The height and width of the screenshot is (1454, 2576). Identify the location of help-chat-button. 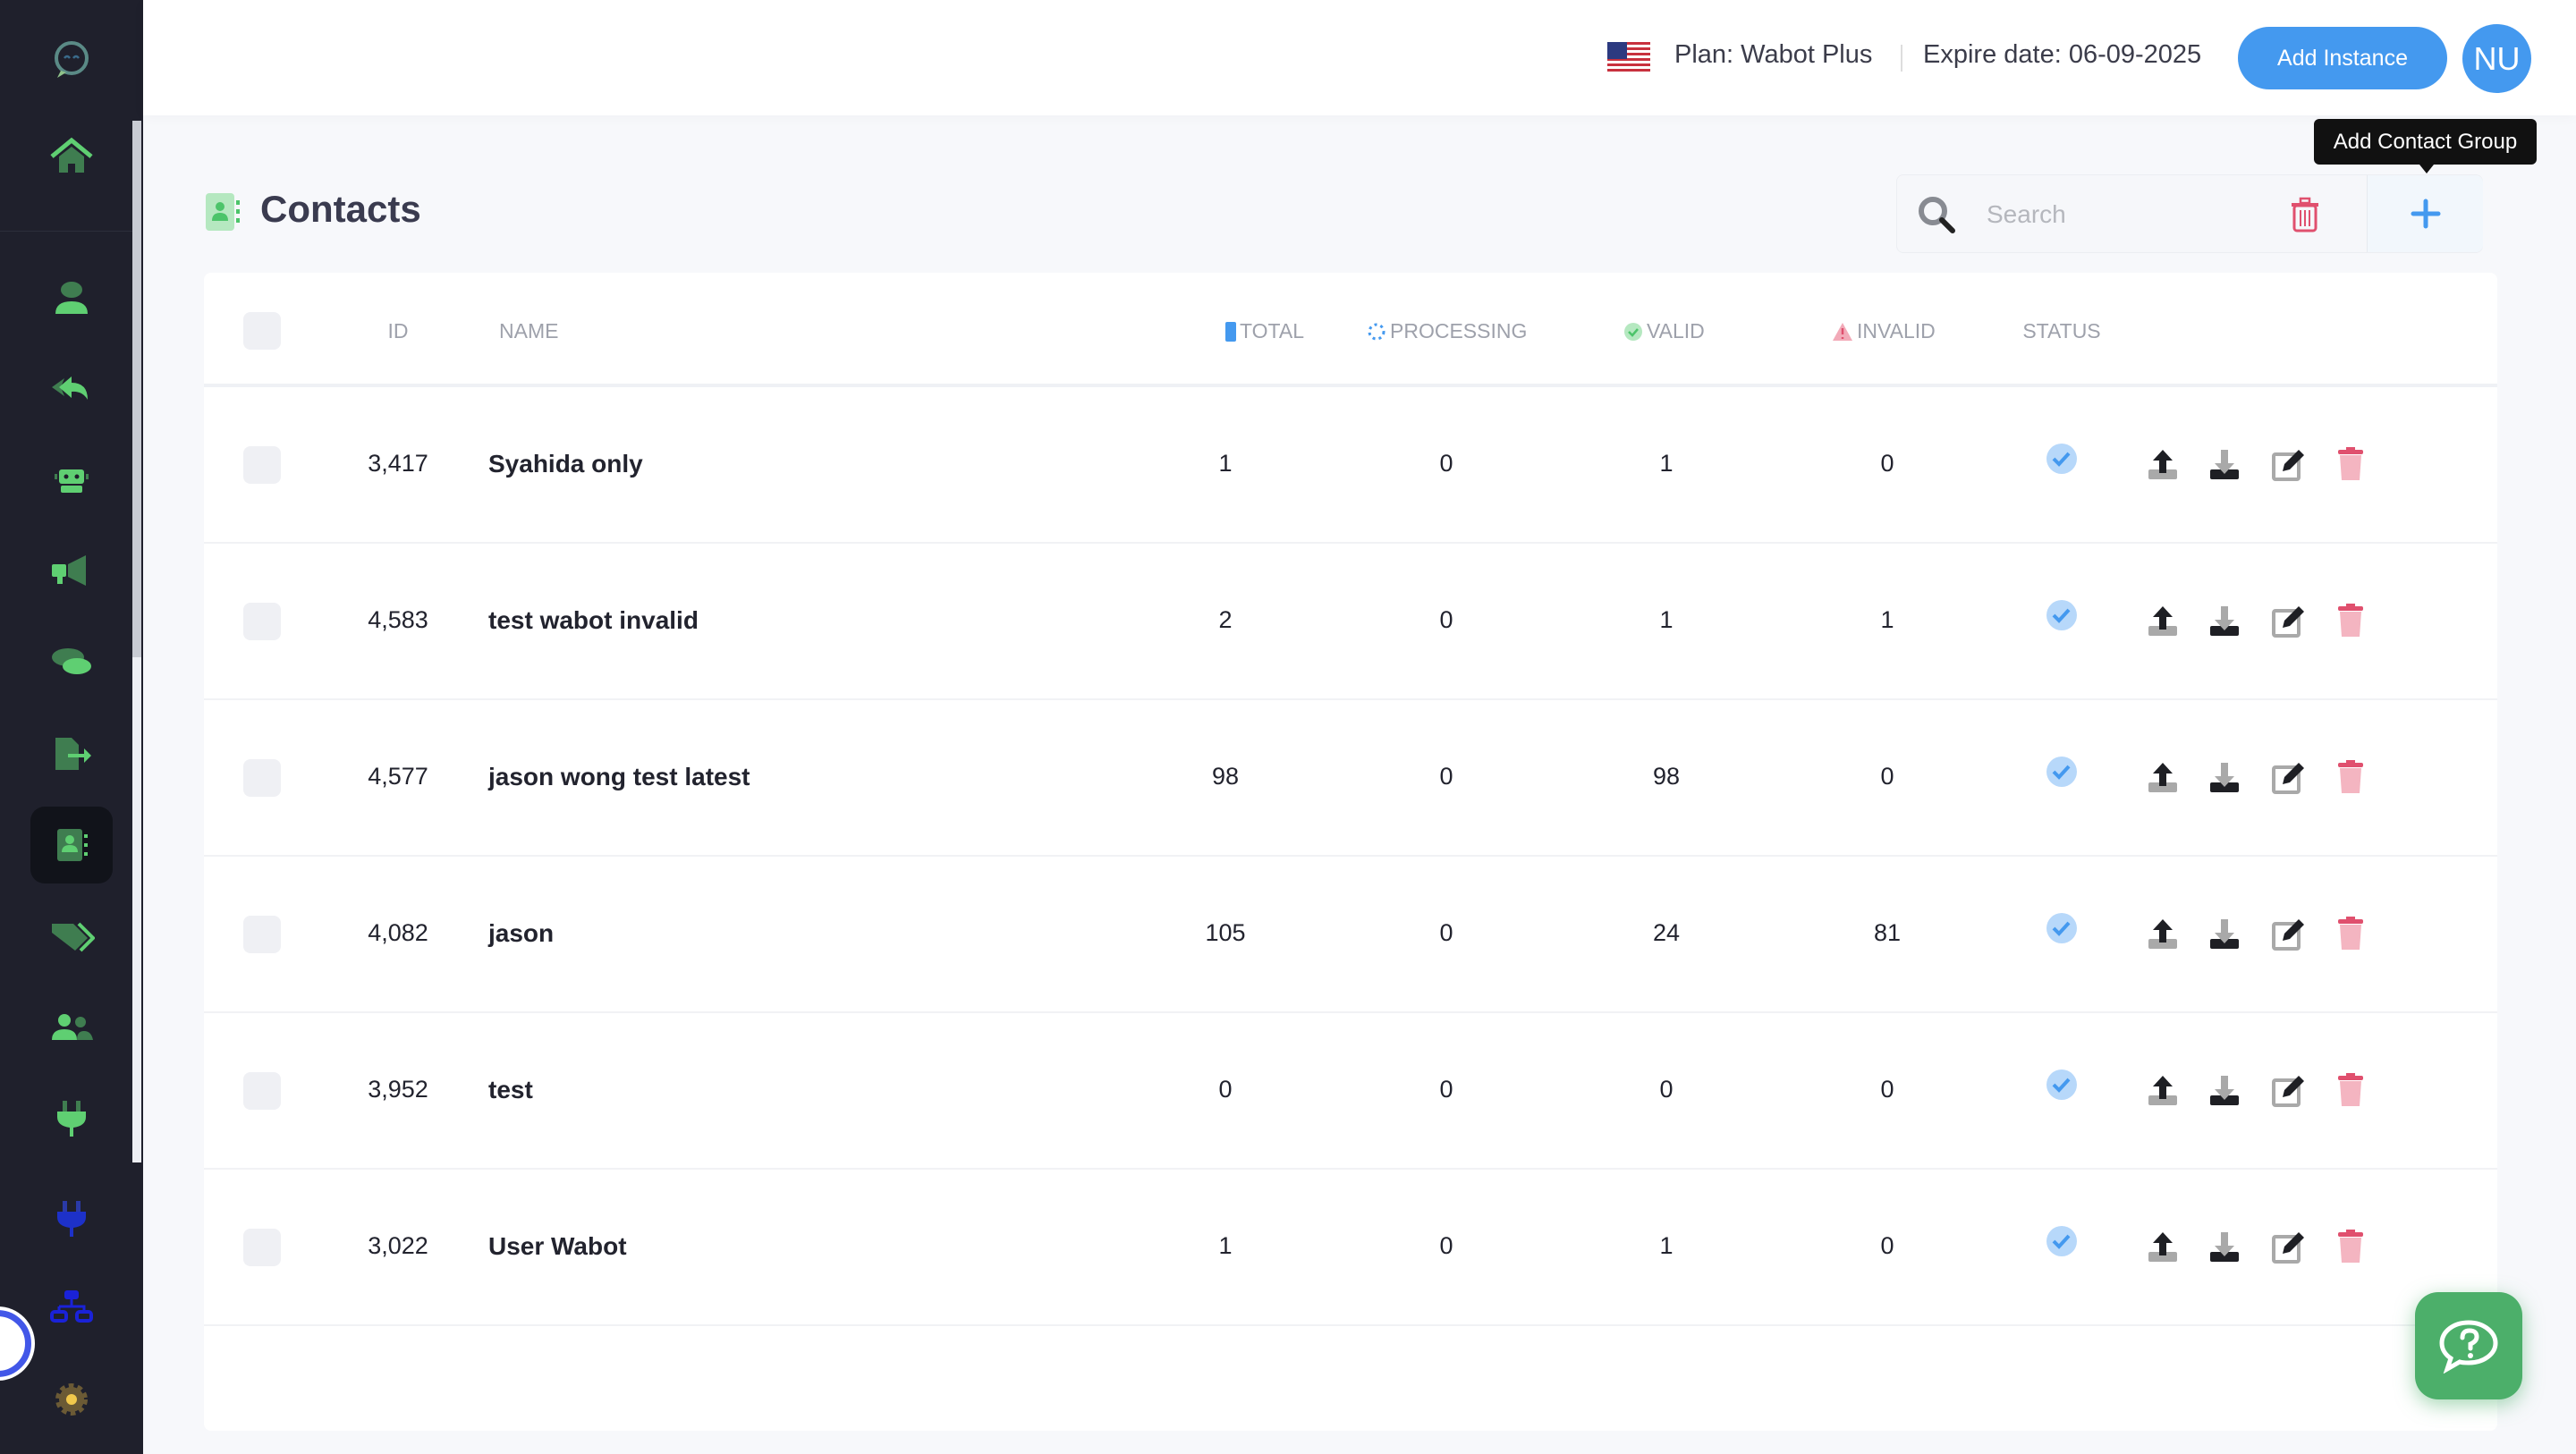
(2468, 1345).